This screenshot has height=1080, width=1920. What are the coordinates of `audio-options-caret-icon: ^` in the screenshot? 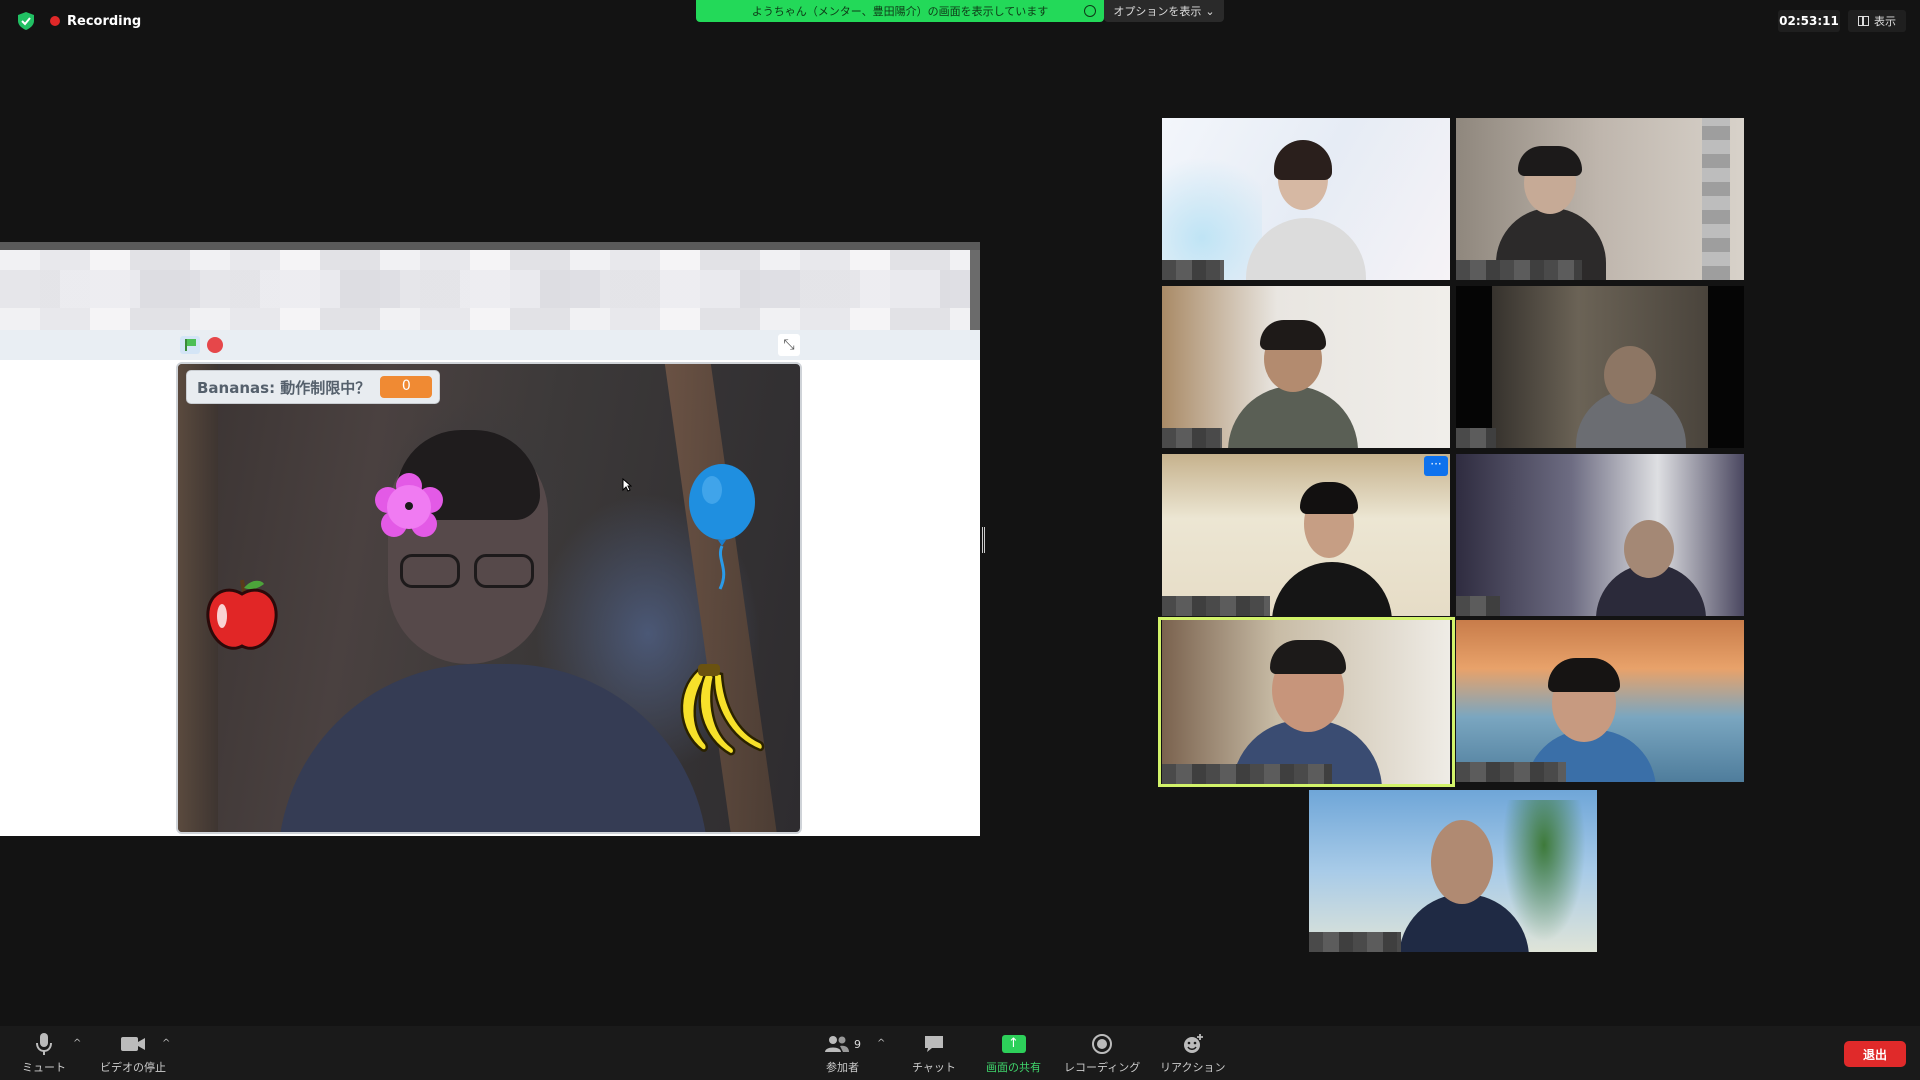 It's located at (78, 1043).